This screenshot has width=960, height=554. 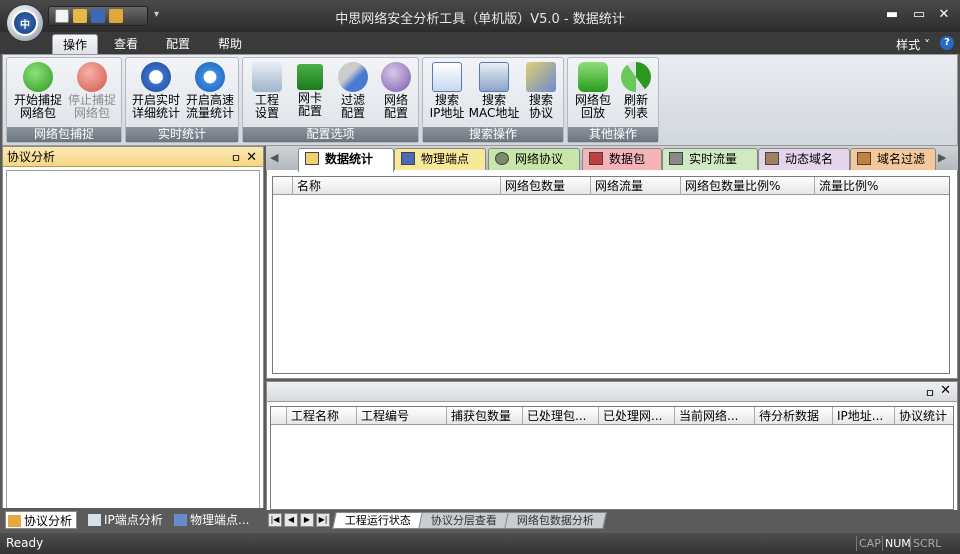 What do you see at coordinates (92, 91) in the screenshot?
I see `stop-capture-button: 停止捕捉 网络包` at bounding box center [92, 91].